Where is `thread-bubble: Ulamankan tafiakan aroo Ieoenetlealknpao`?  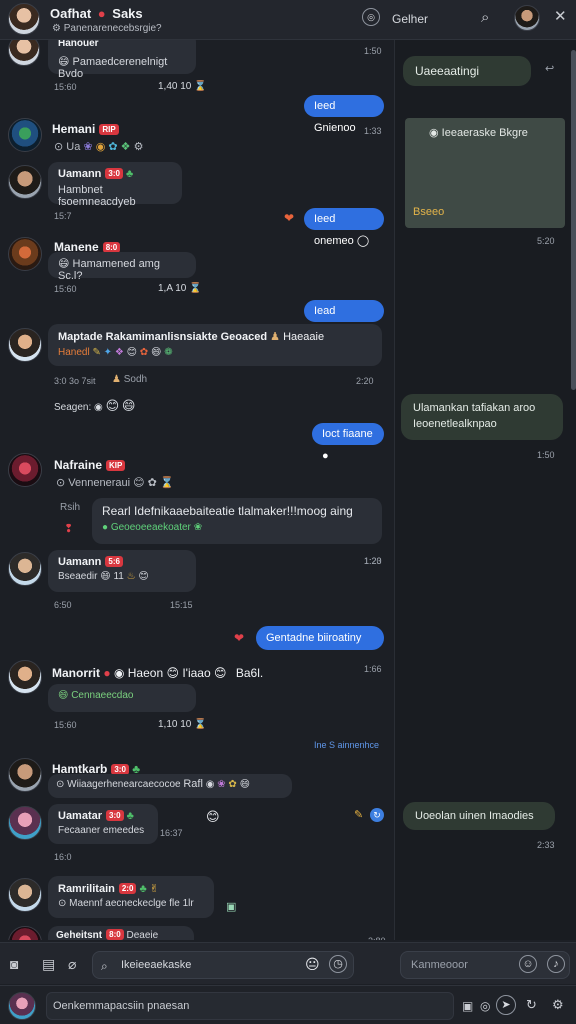
thread-bubble: Ulamankan tafiakan aroo Ieoenetlealknpao is located at coordinates (482, 417).